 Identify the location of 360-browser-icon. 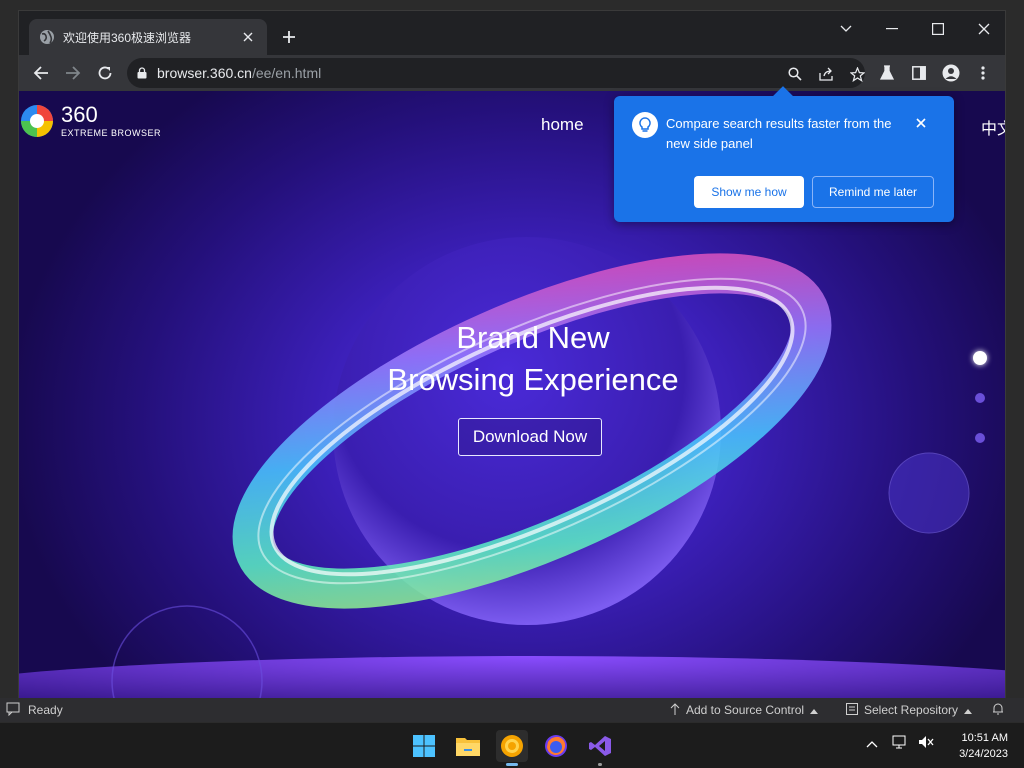
(512, 746).